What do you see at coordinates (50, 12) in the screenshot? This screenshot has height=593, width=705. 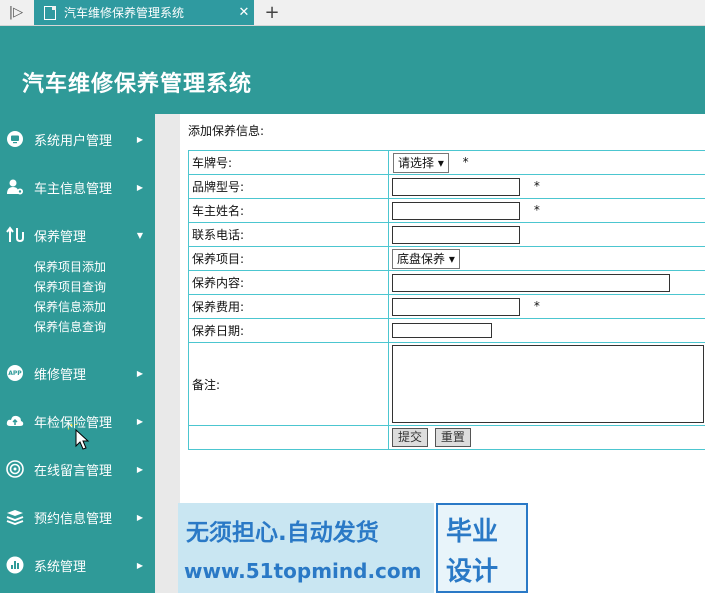 I see `document-icon` at bounding box center [50, 12].